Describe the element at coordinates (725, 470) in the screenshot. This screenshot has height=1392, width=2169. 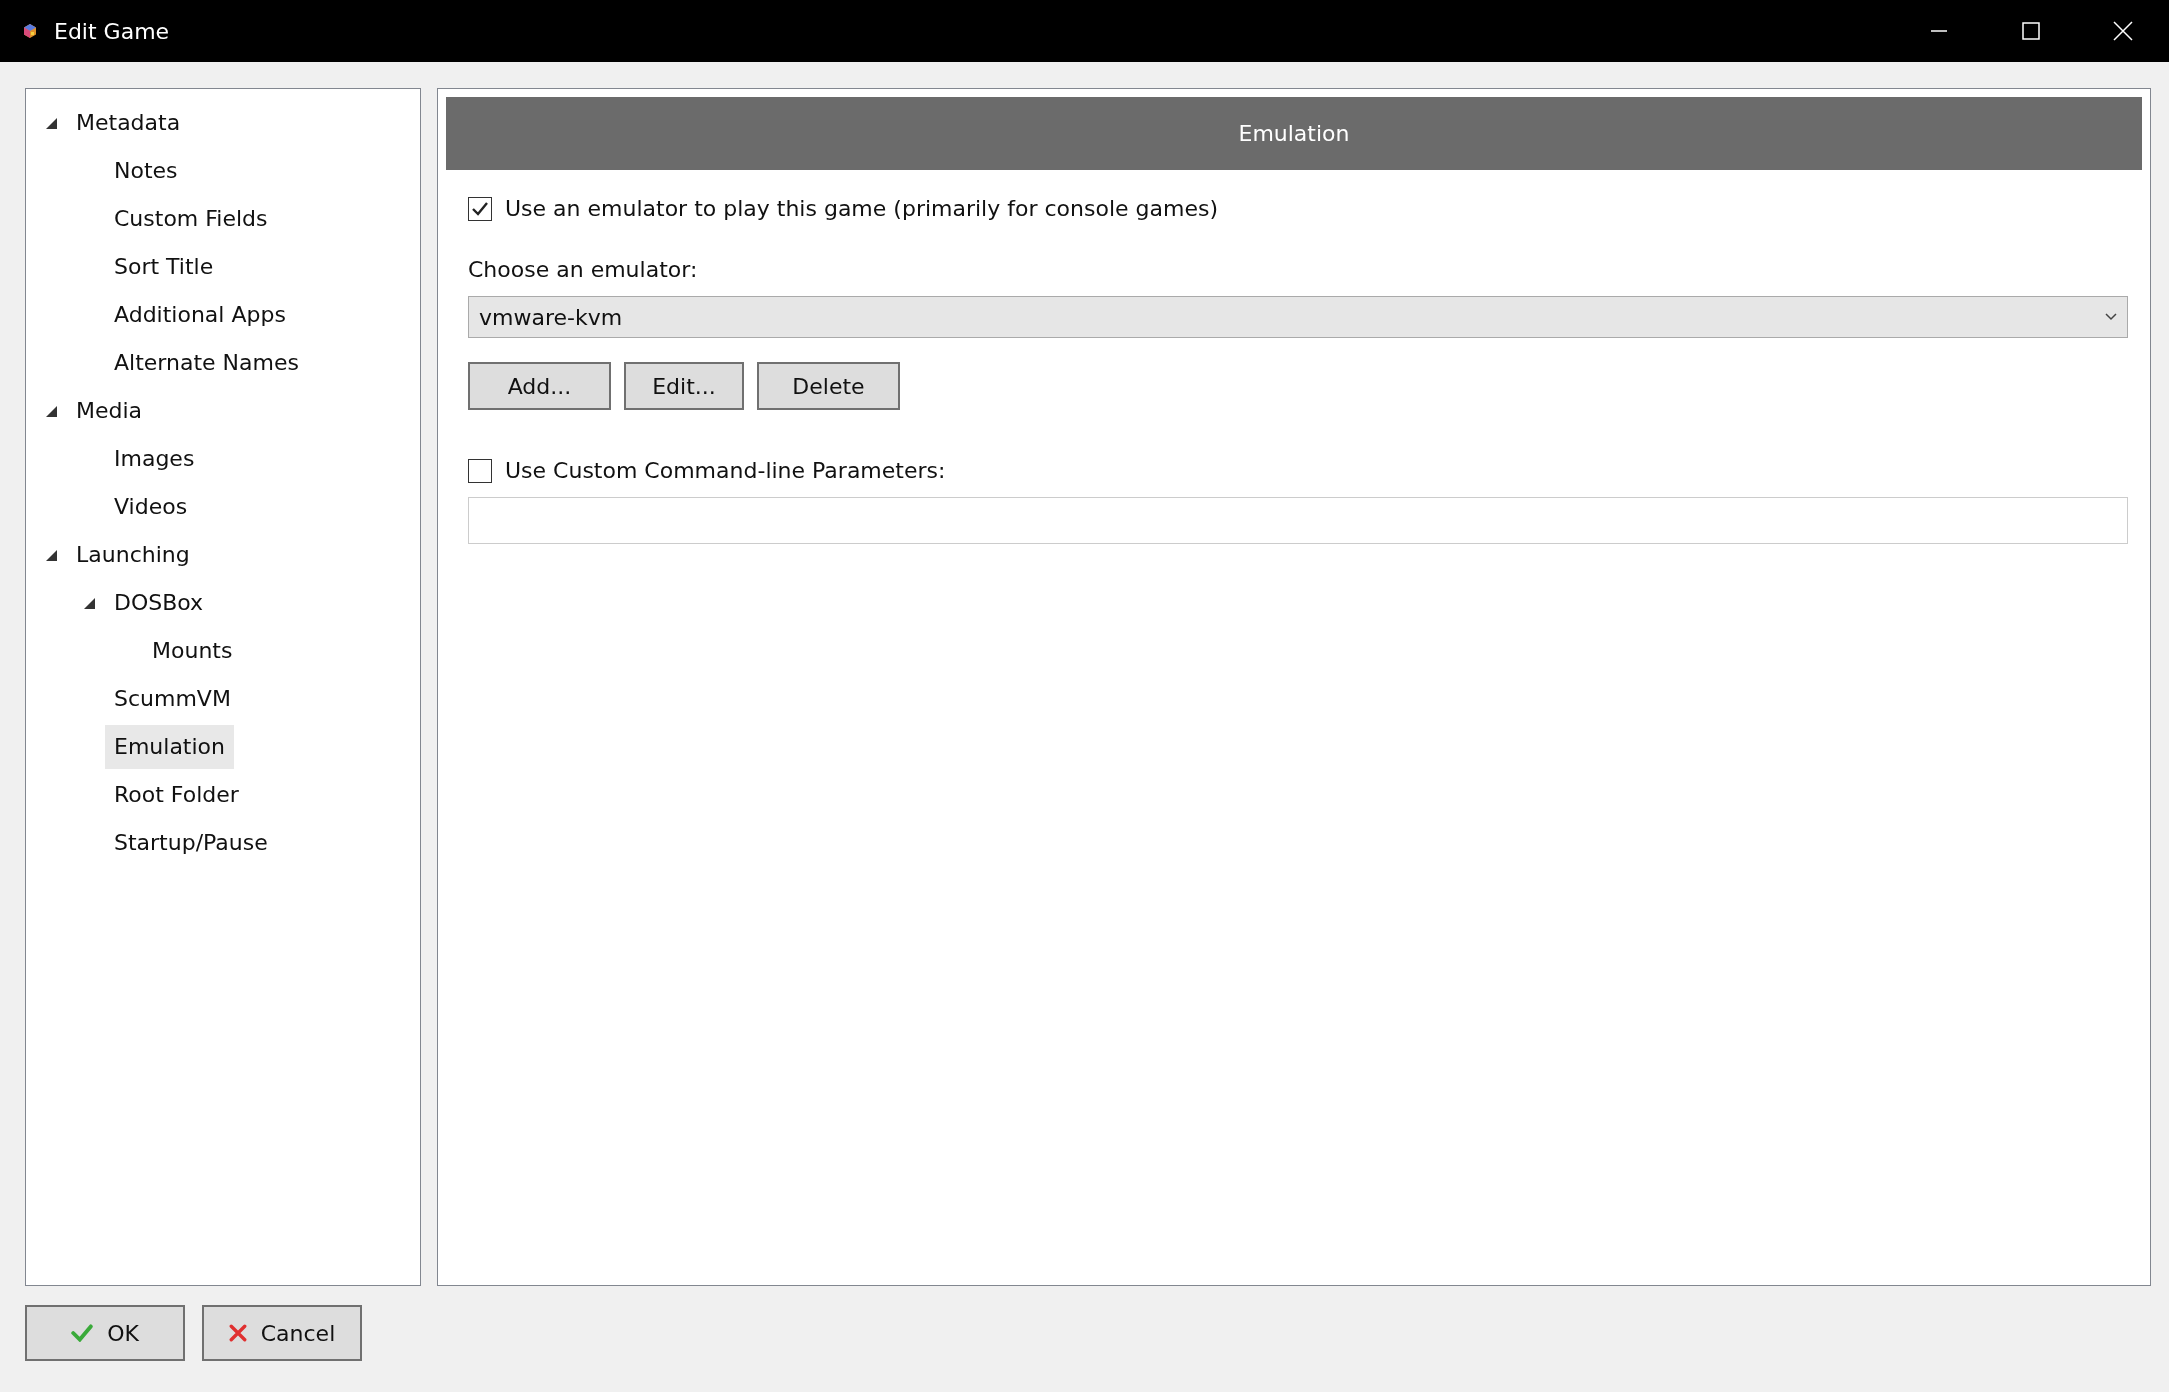
I see `checkbox-label: Use Custom Command-line Parameters:` at that location.